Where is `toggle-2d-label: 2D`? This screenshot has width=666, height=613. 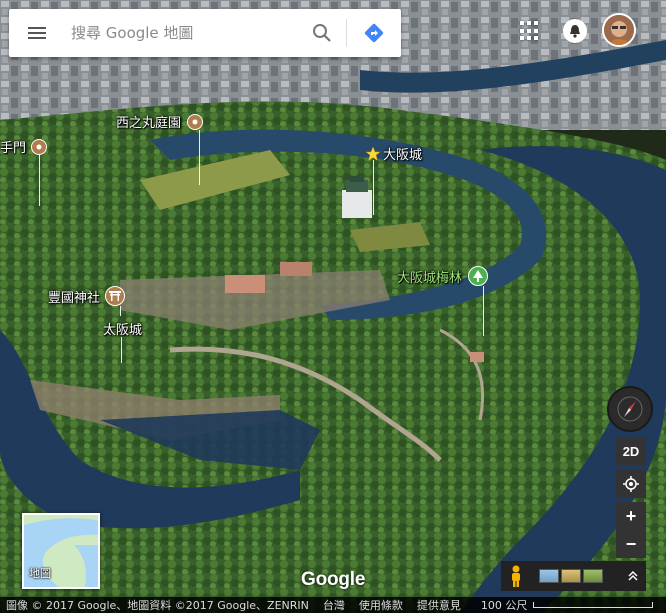 toggle-2d-label: 2D is located at coordinates (631, 451).